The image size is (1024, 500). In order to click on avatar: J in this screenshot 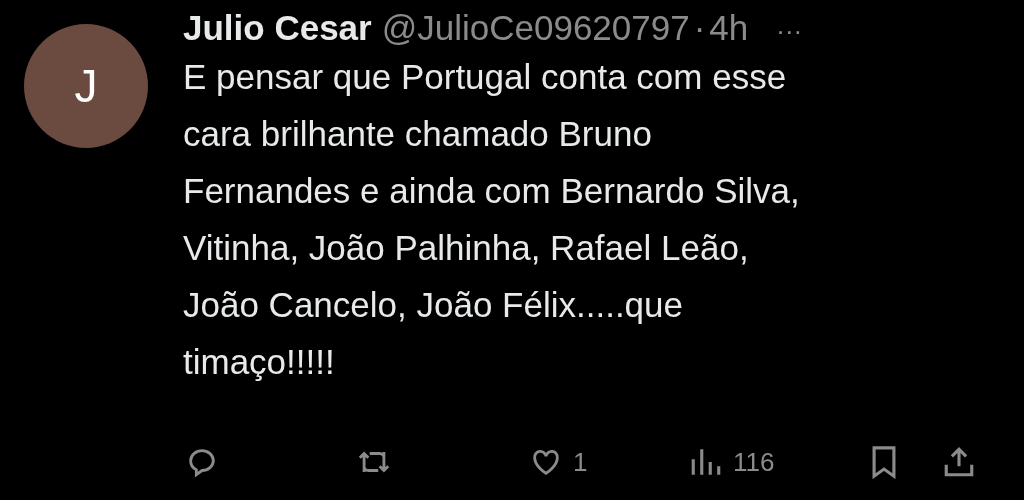, I will do `click(86, 86)`.